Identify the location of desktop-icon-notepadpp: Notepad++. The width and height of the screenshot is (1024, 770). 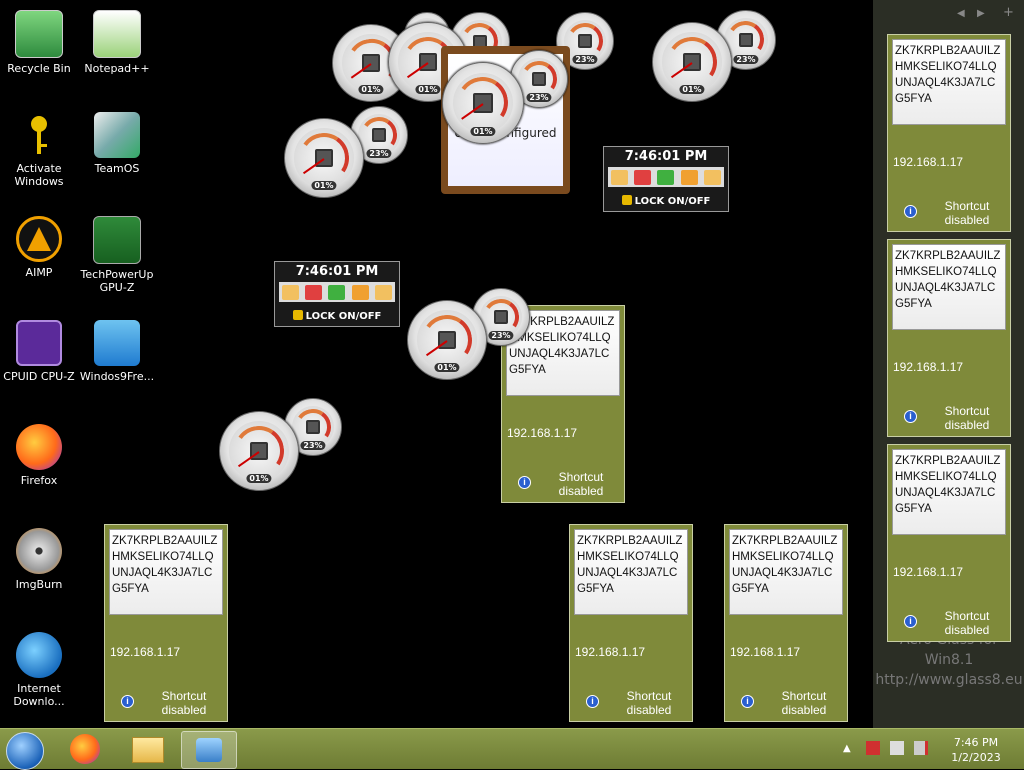
(117, 42).